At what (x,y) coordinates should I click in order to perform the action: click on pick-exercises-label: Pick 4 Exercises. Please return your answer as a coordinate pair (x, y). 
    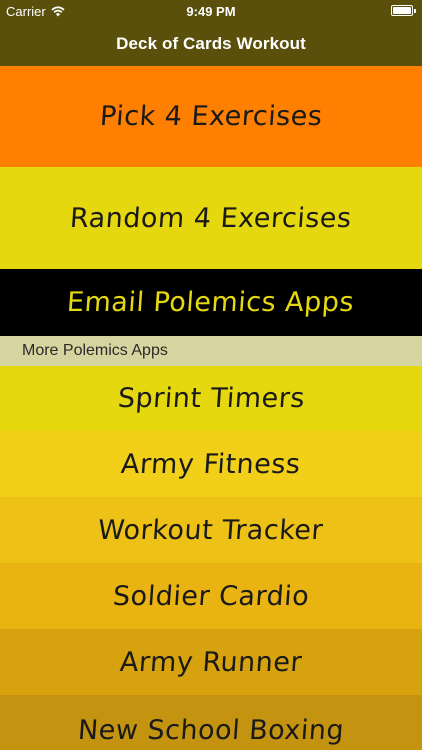
    Looking at the image, I should click on (211, 116).